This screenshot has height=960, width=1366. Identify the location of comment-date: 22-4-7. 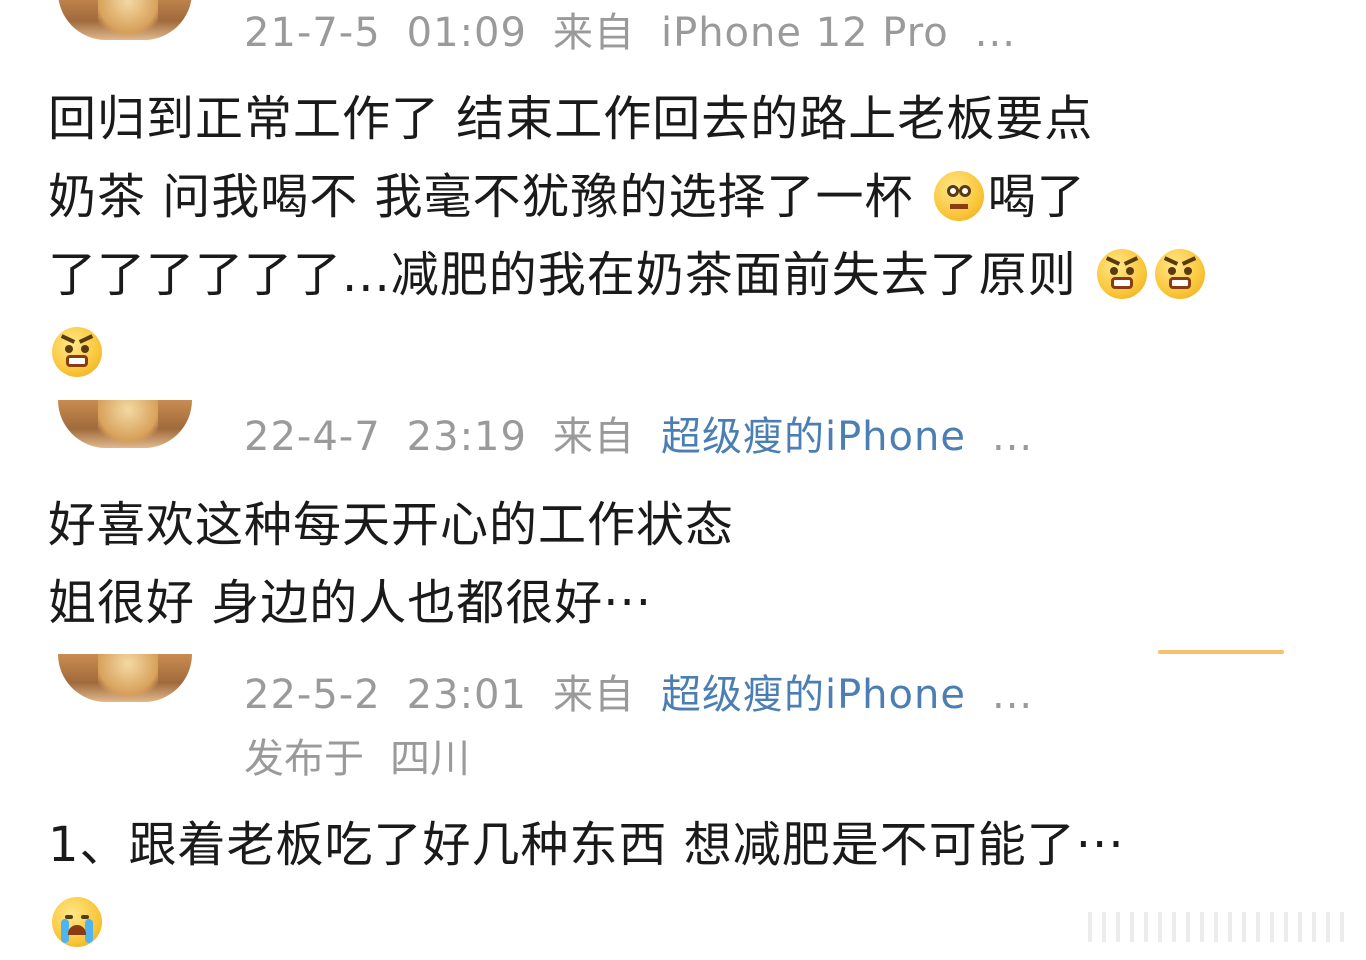
(312, 437).